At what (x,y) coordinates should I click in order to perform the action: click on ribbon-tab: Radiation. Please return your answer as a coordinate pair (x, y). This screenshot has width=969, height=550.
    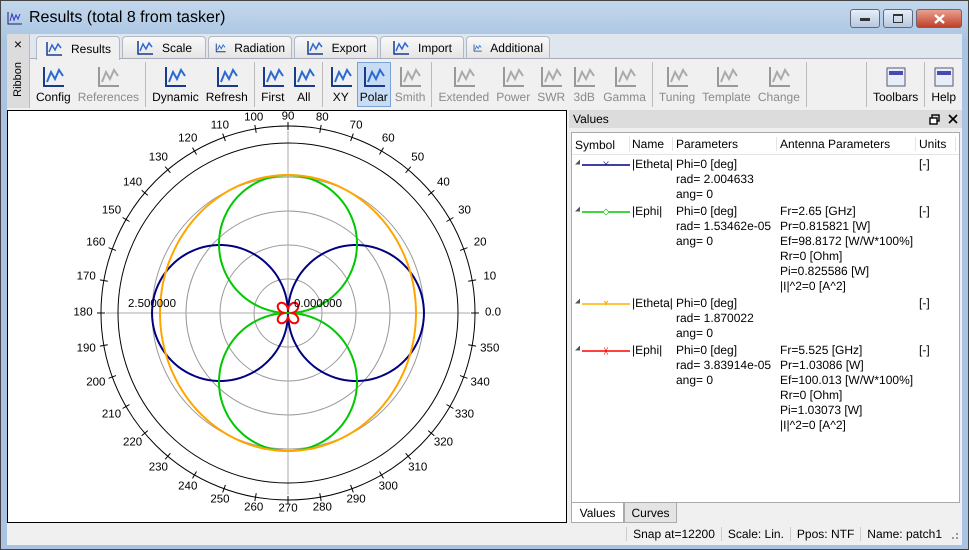
    Looking at the image, I should click on (250, 47).